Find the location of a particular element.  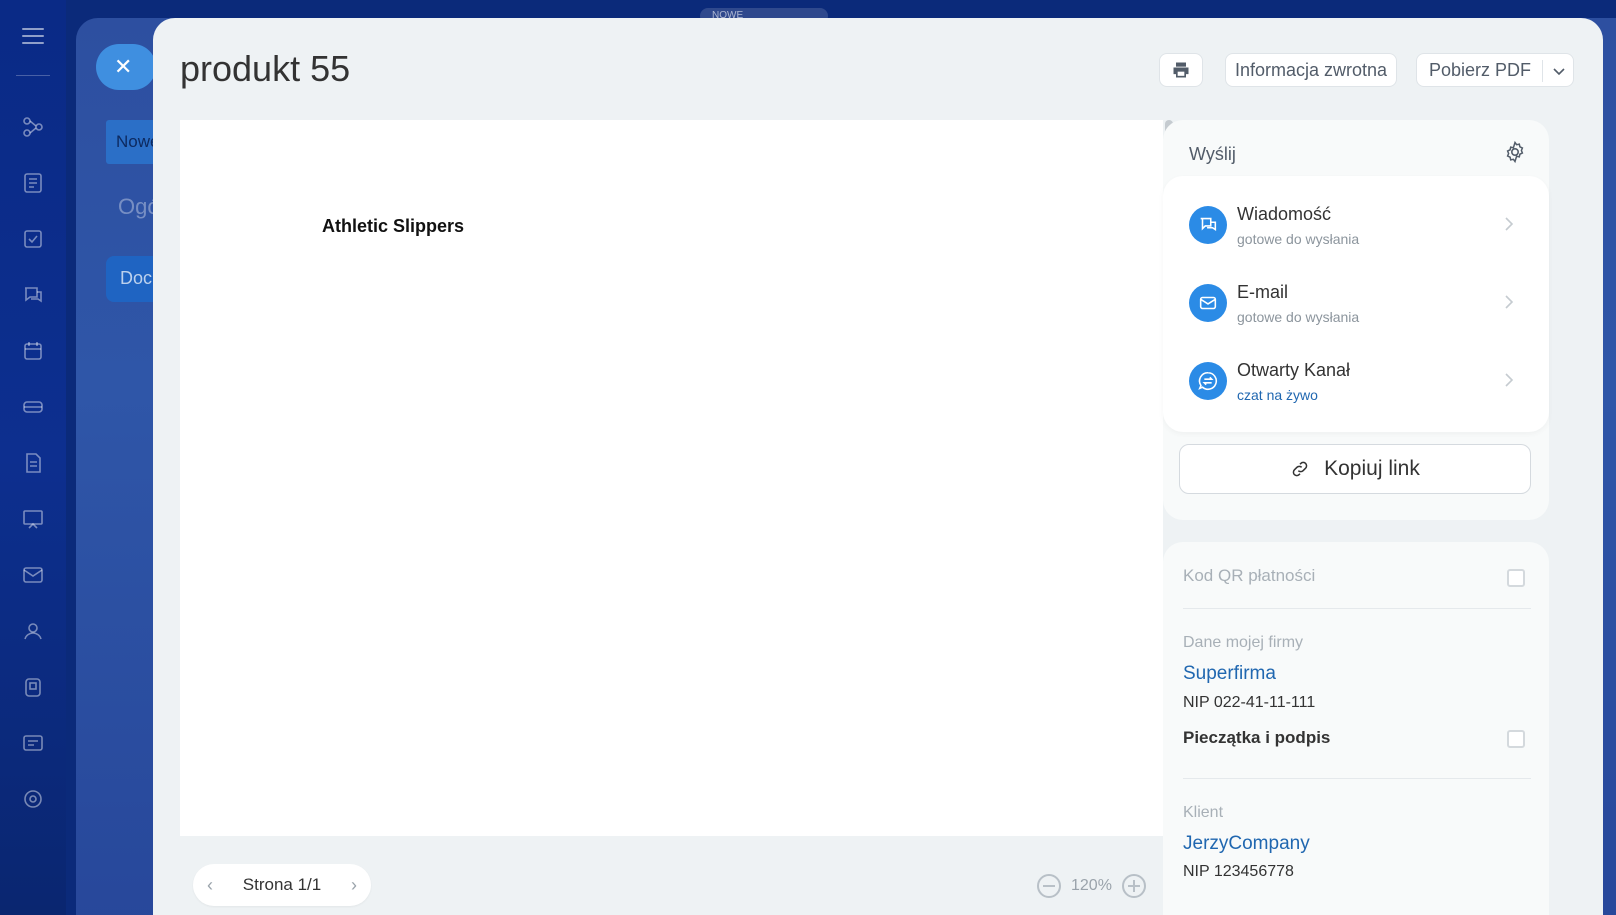

cards-icon is located at coordinates (33, 743).